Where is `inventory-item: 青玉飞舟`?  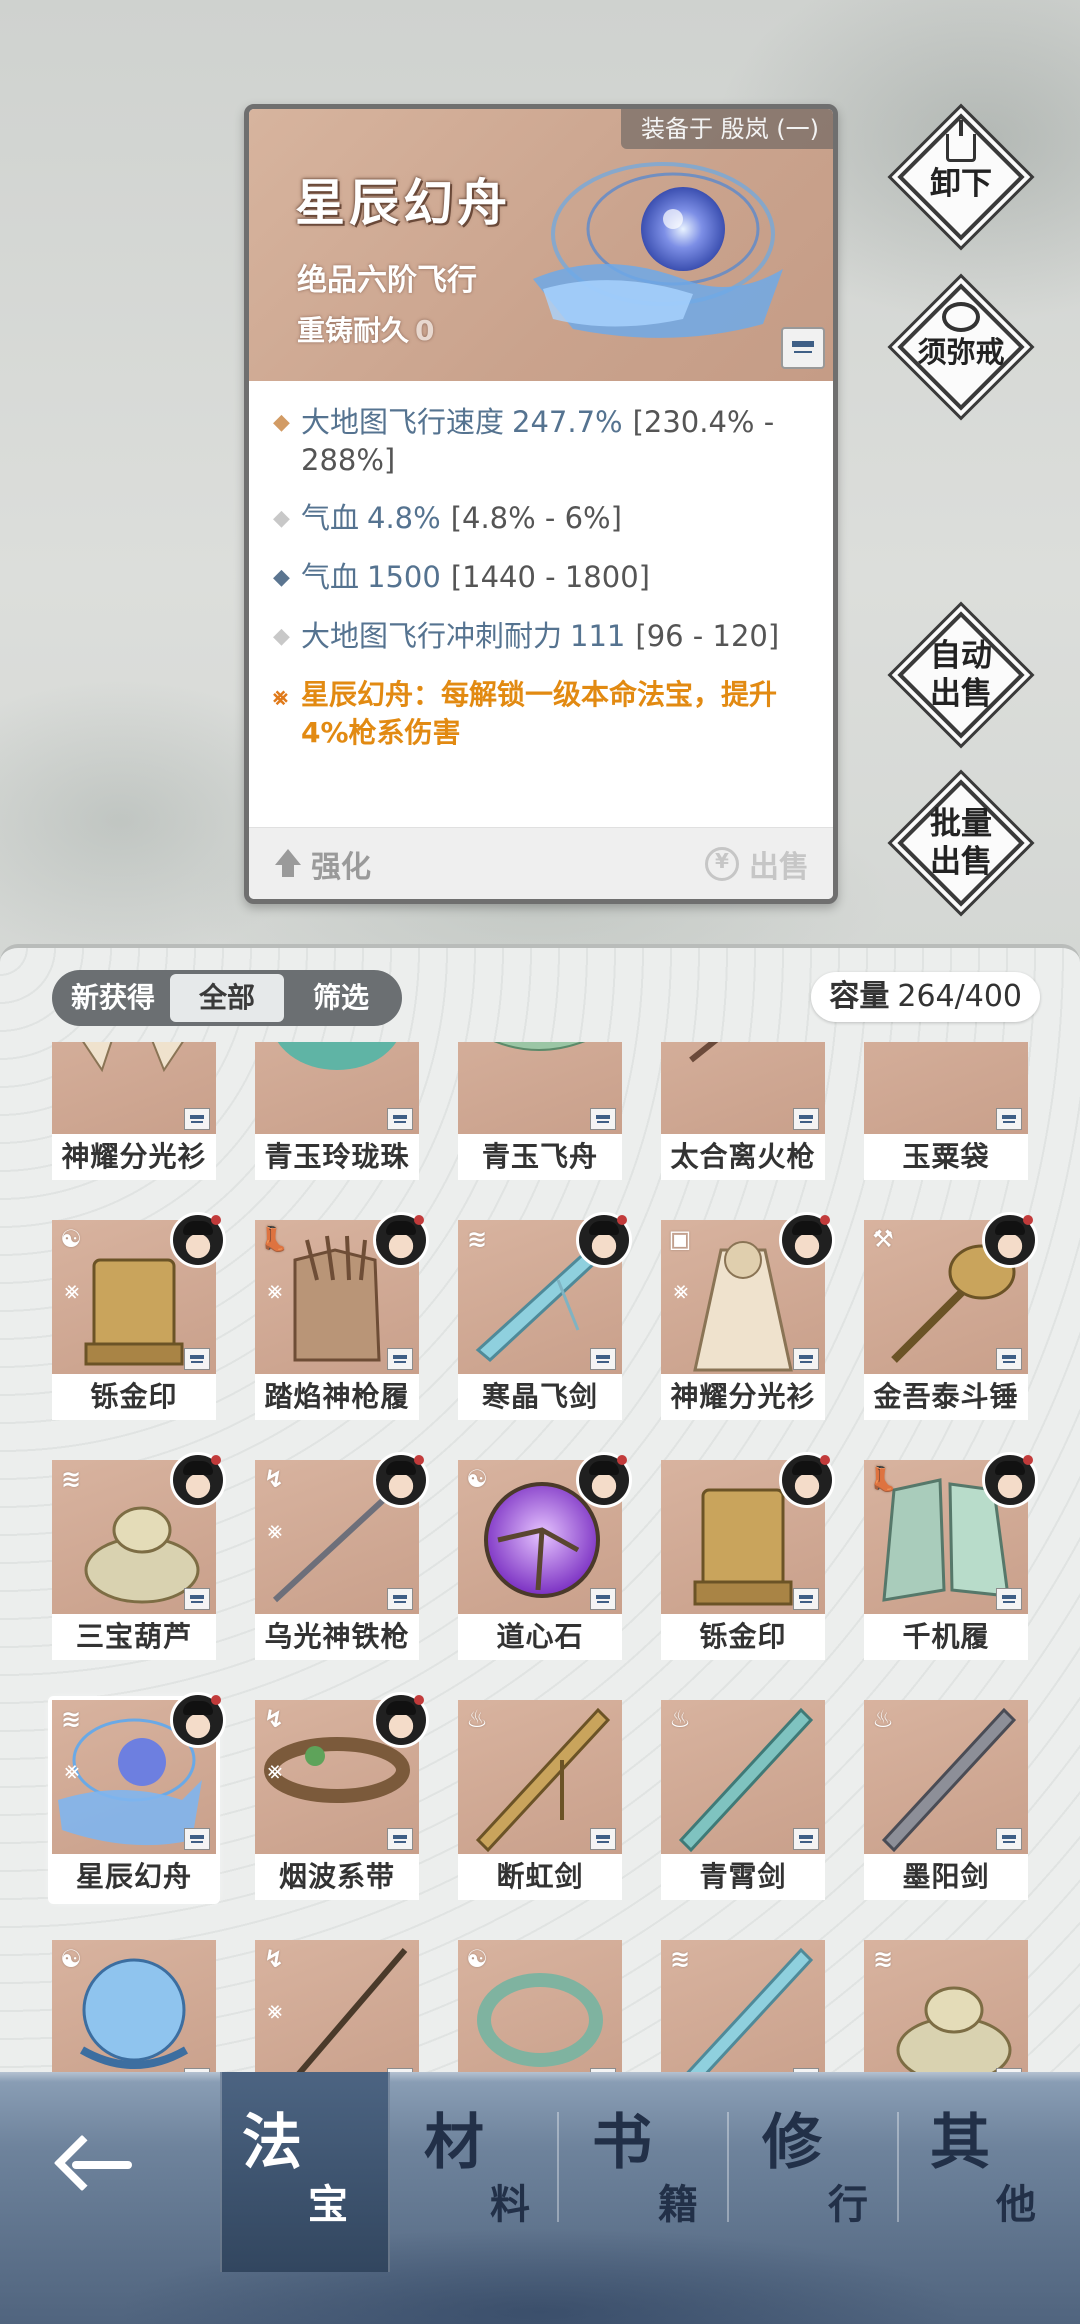 inventory-item: 青玉飞舟 is located at coordinates (540, 1111).